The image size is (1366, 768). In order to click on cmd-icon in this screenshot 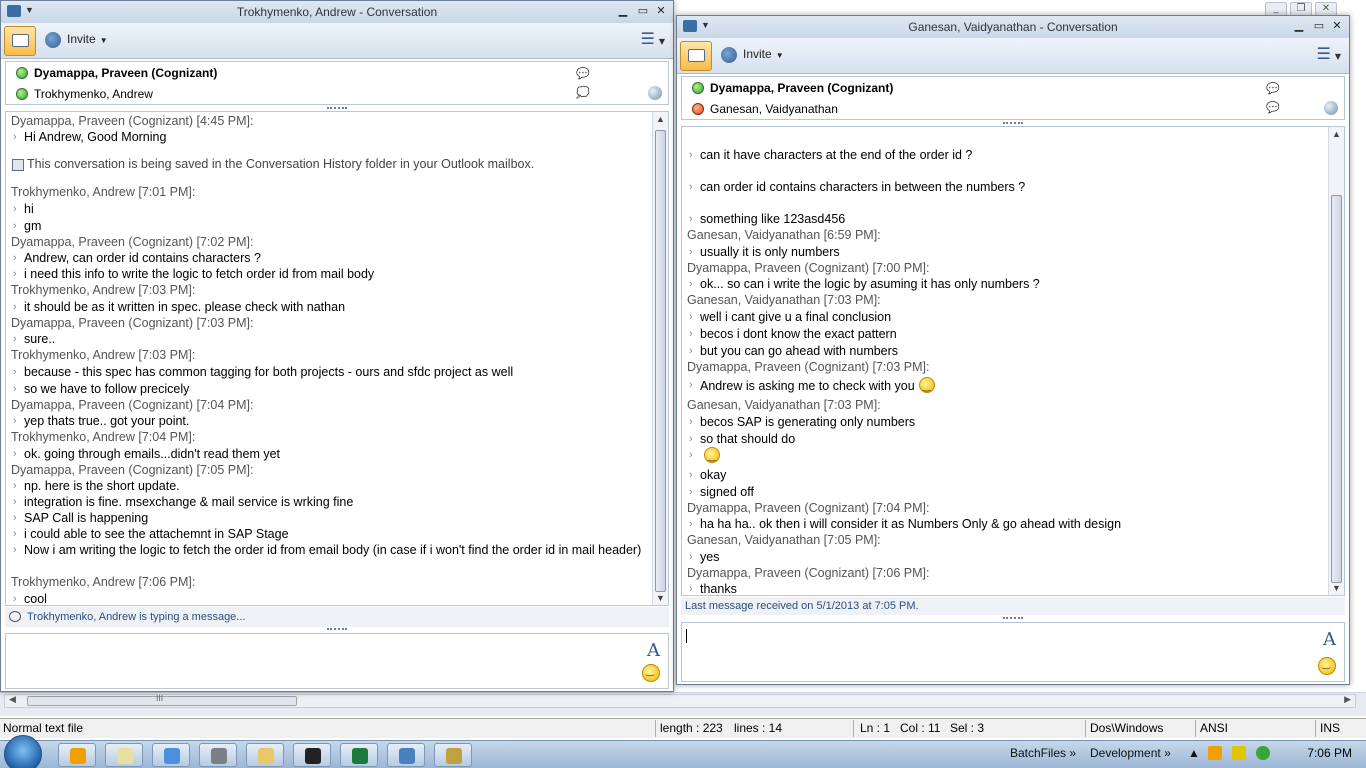, I will do `click(313, 756)`.